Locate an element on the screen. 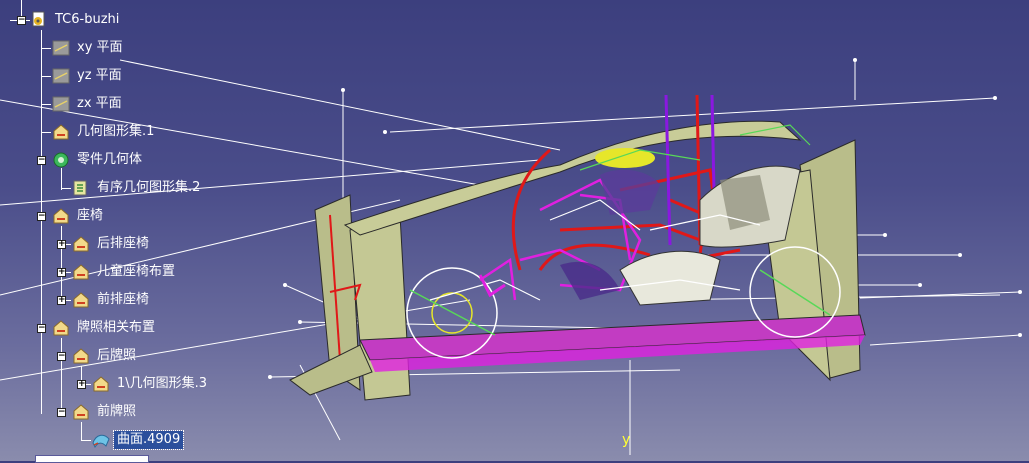 This screenshot has height=463, width=1029. tree-node-label: 零件几何体 is located at coordinates (110, 159).